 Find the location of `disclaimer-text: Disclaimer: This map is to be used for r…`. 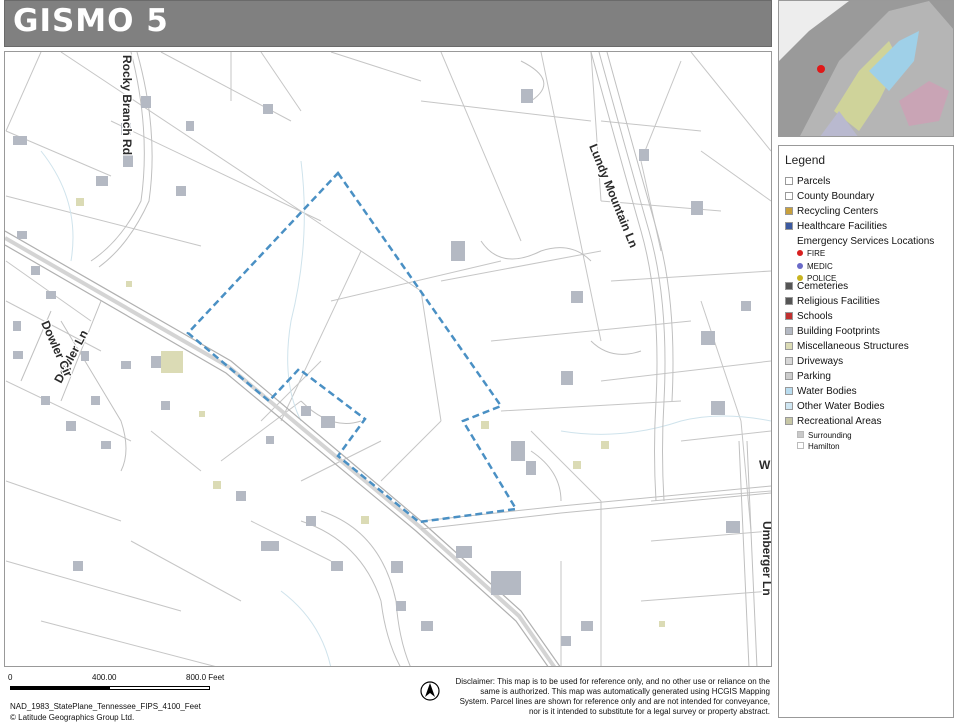

disclaimer-text: Disclaimer: This map is to be used for r… is located at coordinates (612, 696).